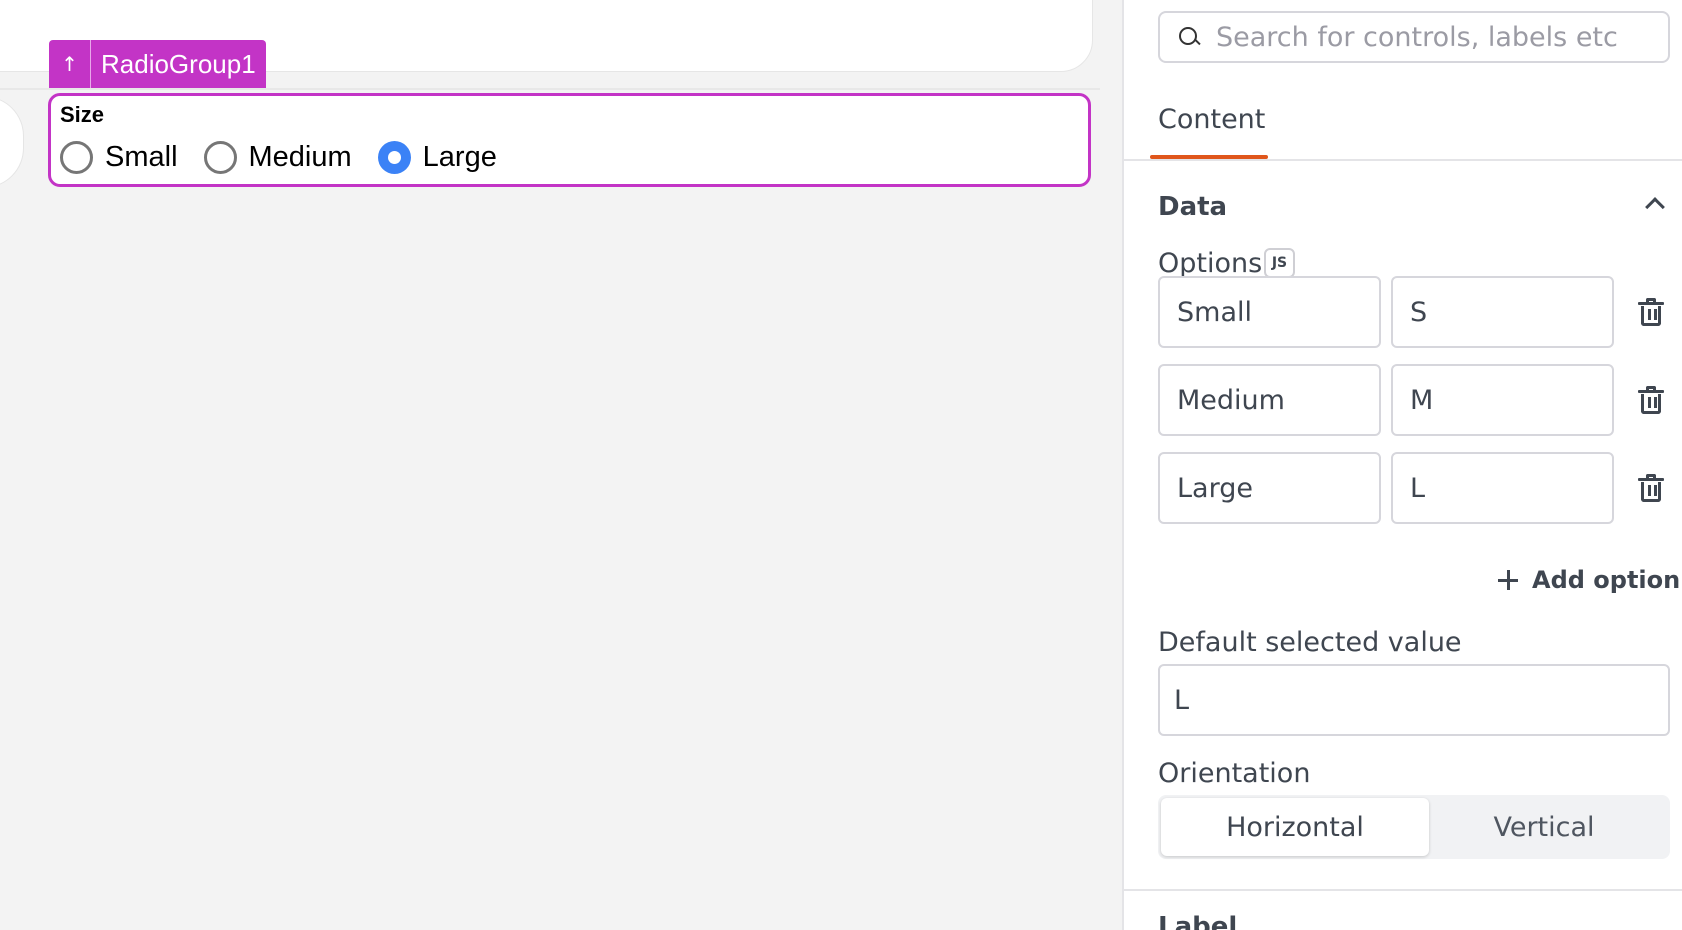  Describe the element at coordinates (1544, 827) in the screenshot. I see `orientation-vertical-button: Vertical` at that location.